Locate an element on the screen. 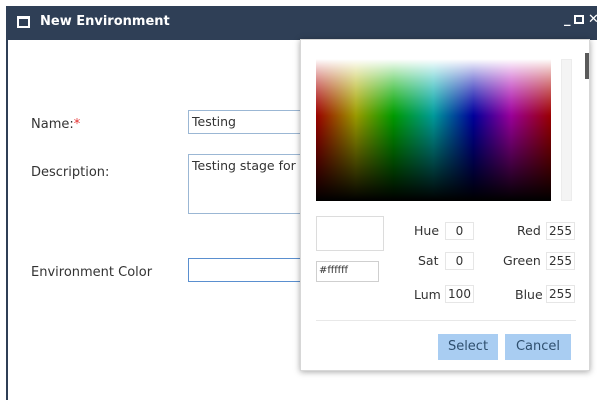  red-label: Red is located at coordinates (529, 230).